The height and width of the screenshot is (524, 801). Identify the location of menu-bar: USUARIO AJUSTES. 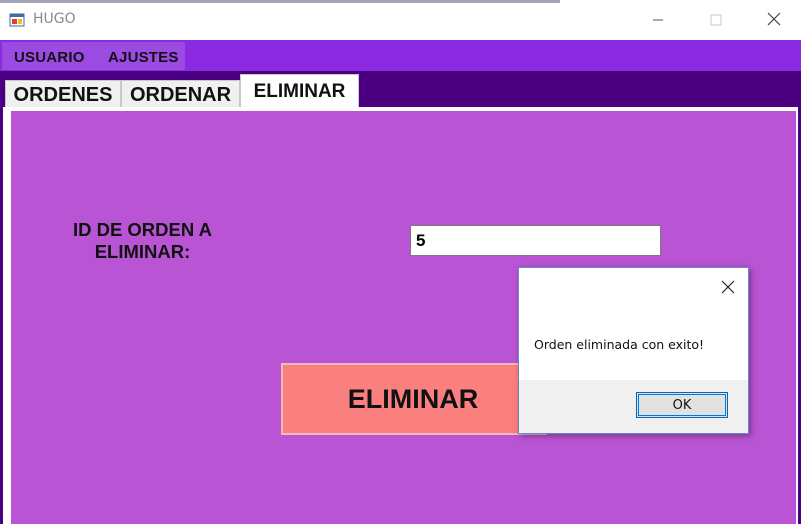
(400, 55).